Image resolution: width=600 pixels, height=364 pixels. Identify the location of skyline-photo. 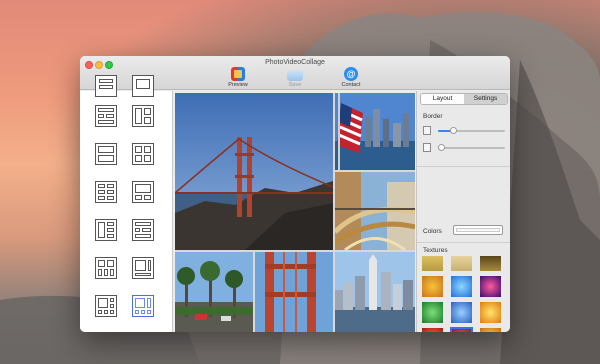
(375, 292).